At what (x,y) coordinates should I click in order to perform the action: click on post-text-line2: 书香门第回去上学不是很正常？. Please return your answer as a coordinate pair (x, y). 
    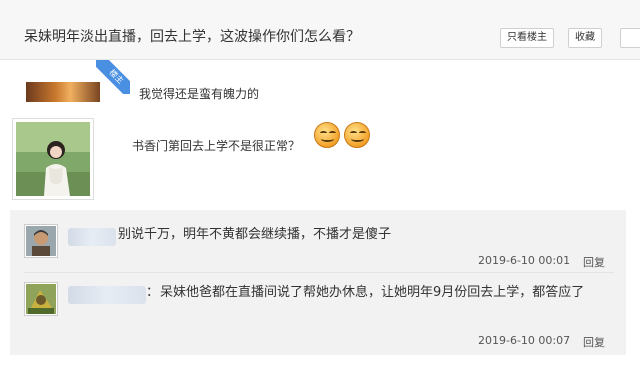
    Looking at the image, I should click on (216, 146).